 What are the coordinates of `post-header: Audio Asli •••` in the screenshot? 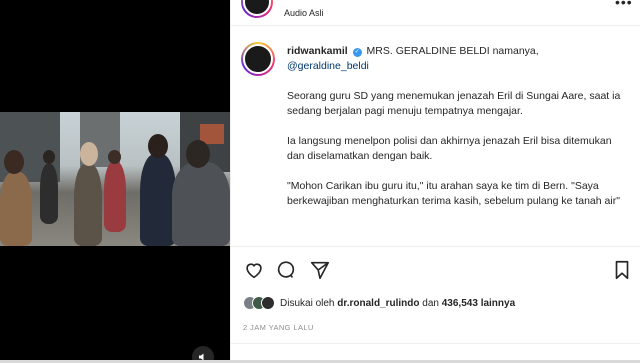 It's located at (435, 13).